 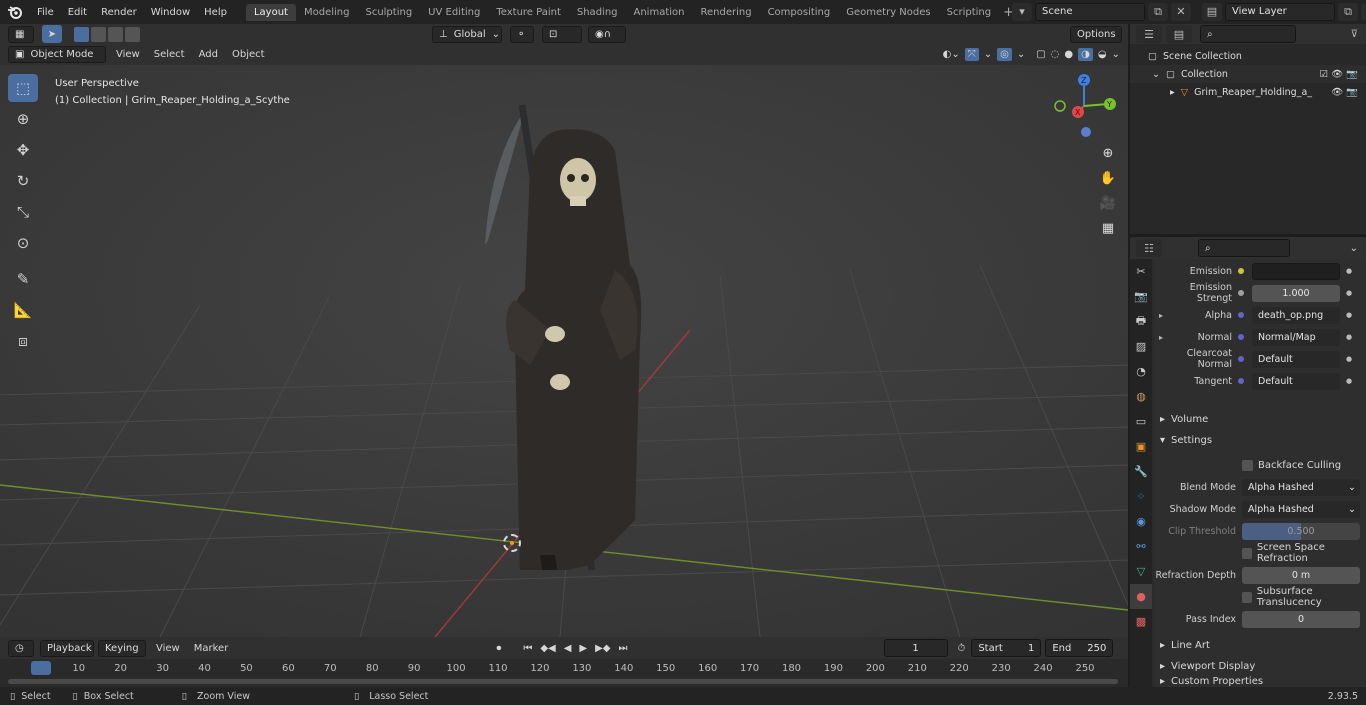 I want to click on tab-uv-editing: UV Editing, so click(x=454, y=12).